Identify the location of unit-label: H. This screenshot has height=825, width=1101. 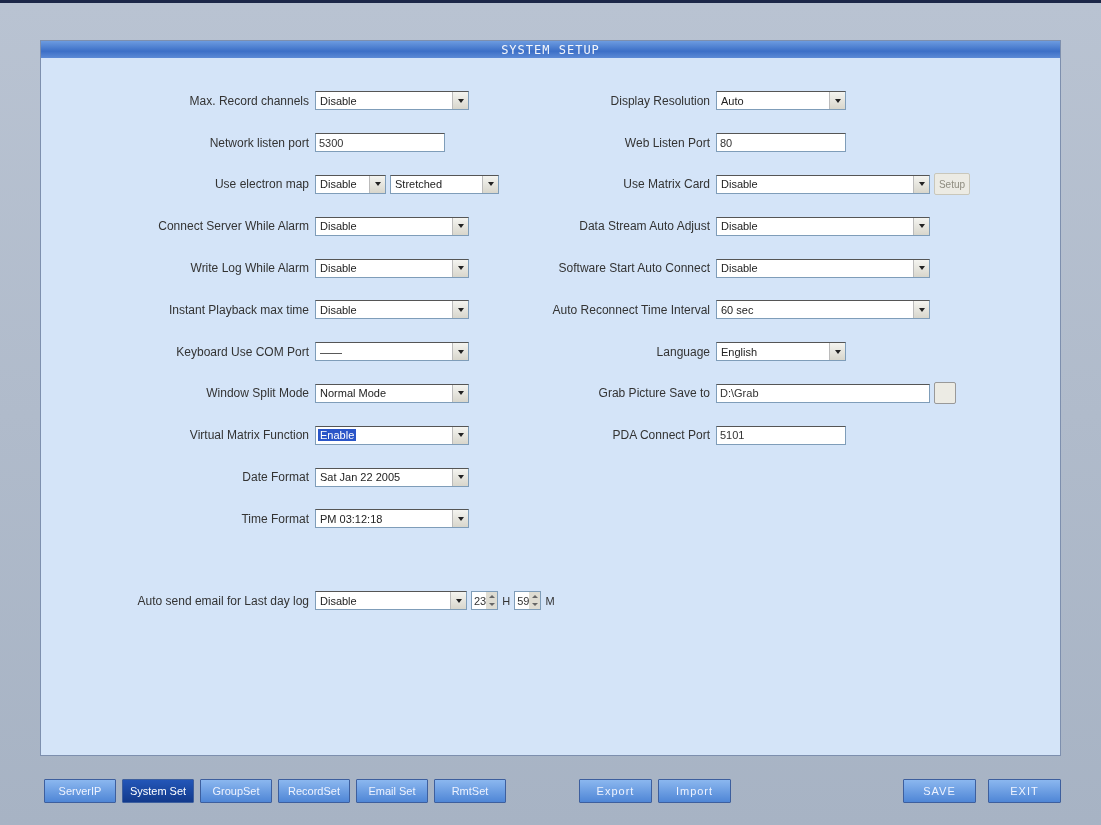
(506, 600).